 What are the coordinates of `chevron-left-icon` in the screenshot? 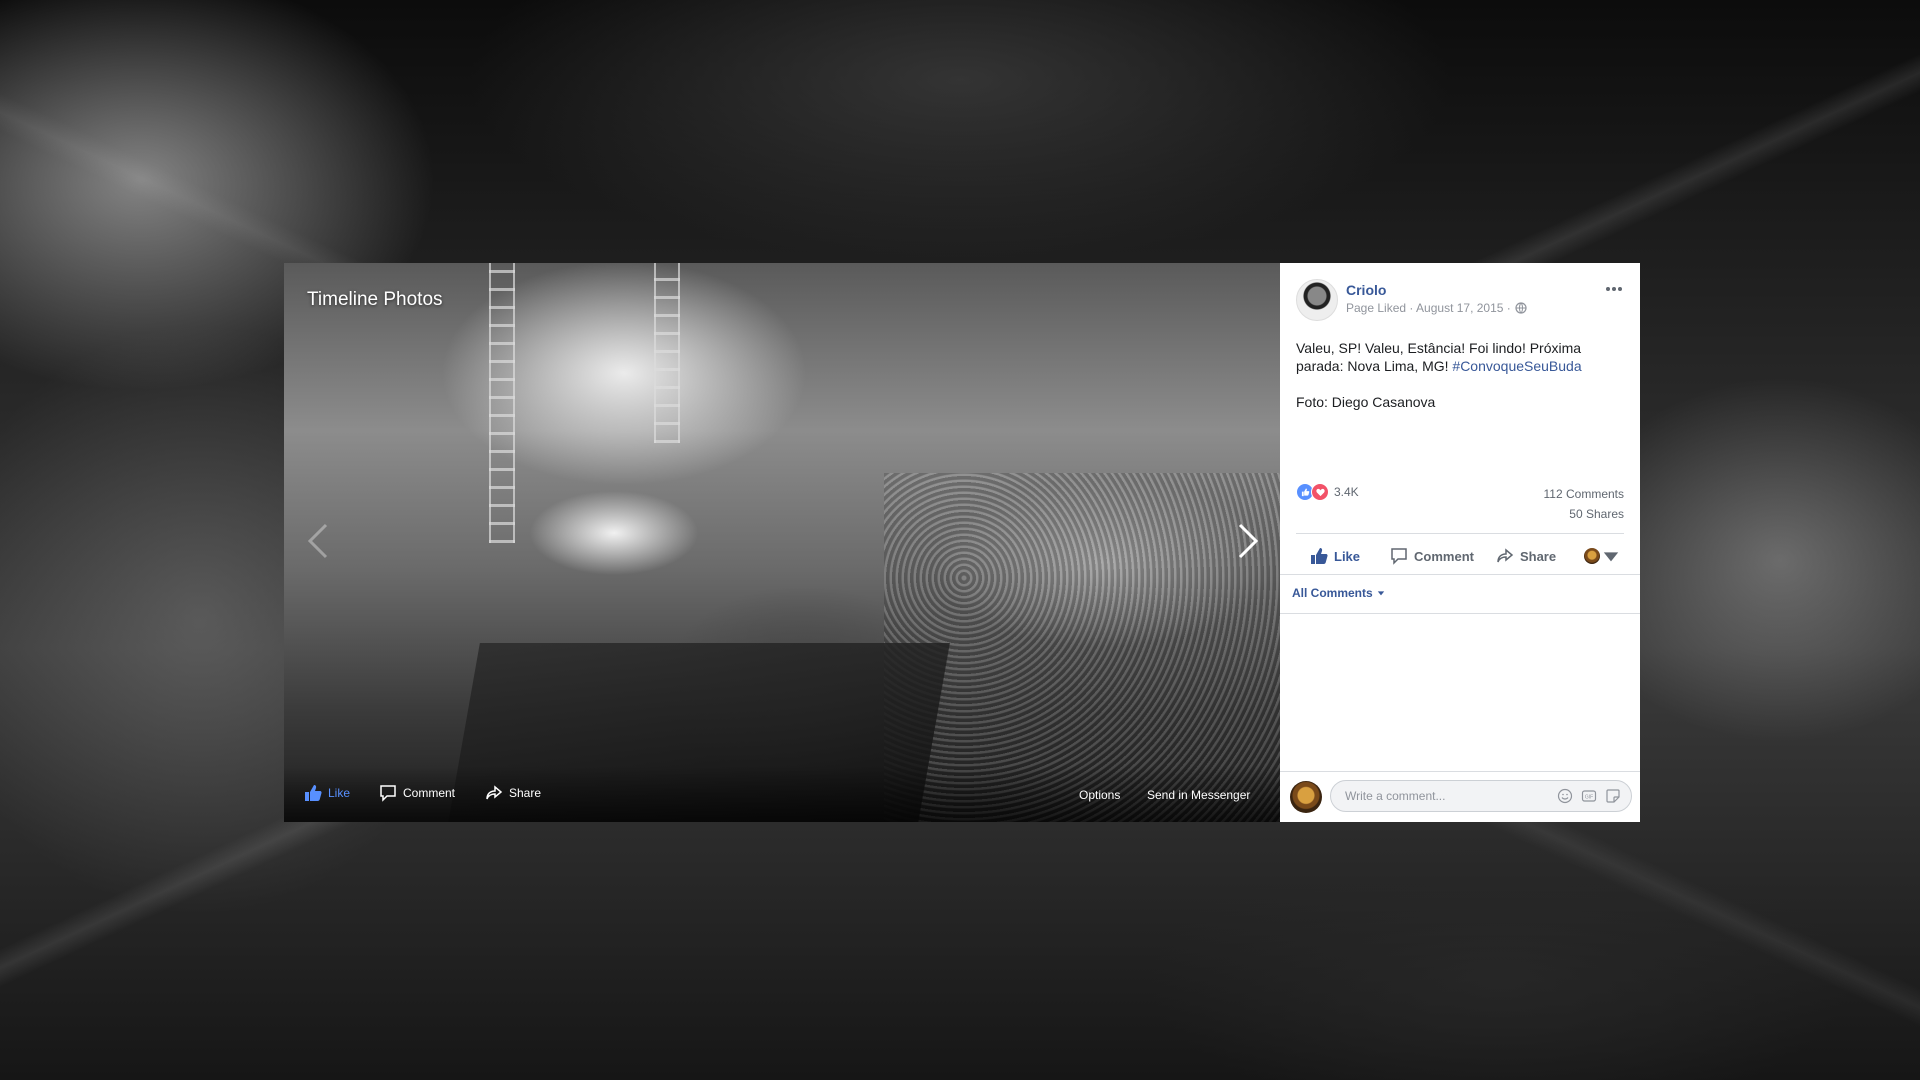 It's located at (317, 541).